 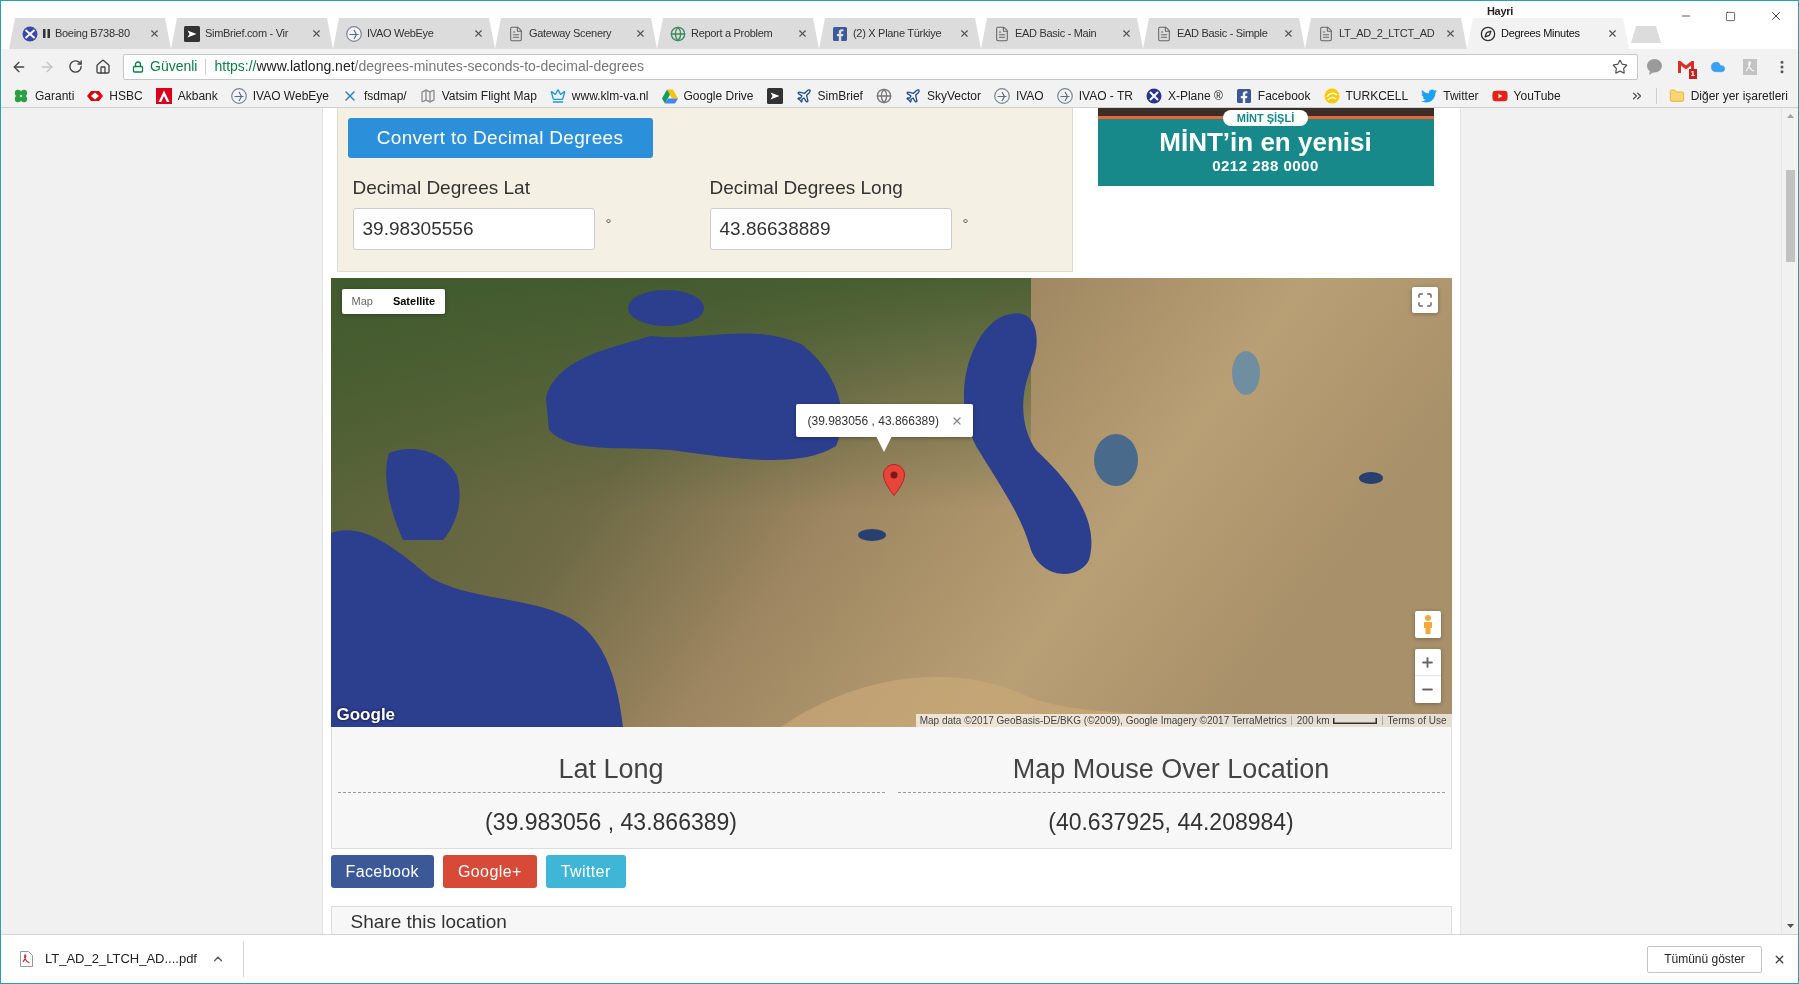 I want to click on bookmark-item: Vatsim Flight Map, so click(x=478, y=95).